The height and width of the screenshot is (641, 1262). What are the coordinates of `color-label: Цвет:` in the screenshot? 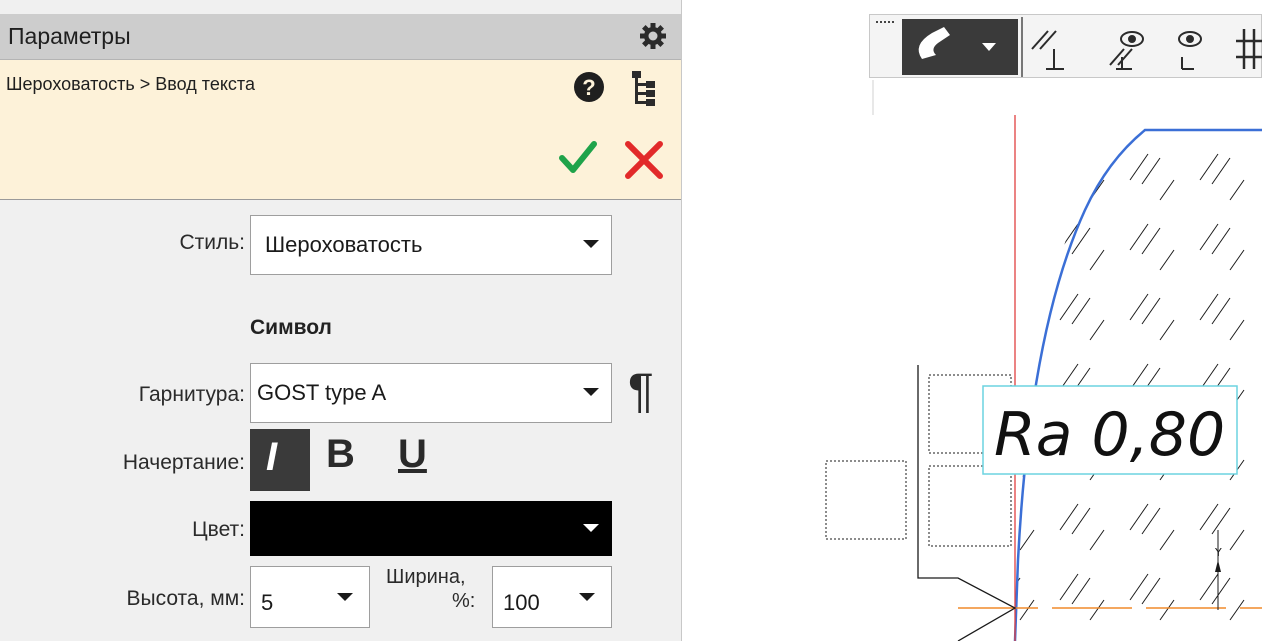 It's located at (218, 529).